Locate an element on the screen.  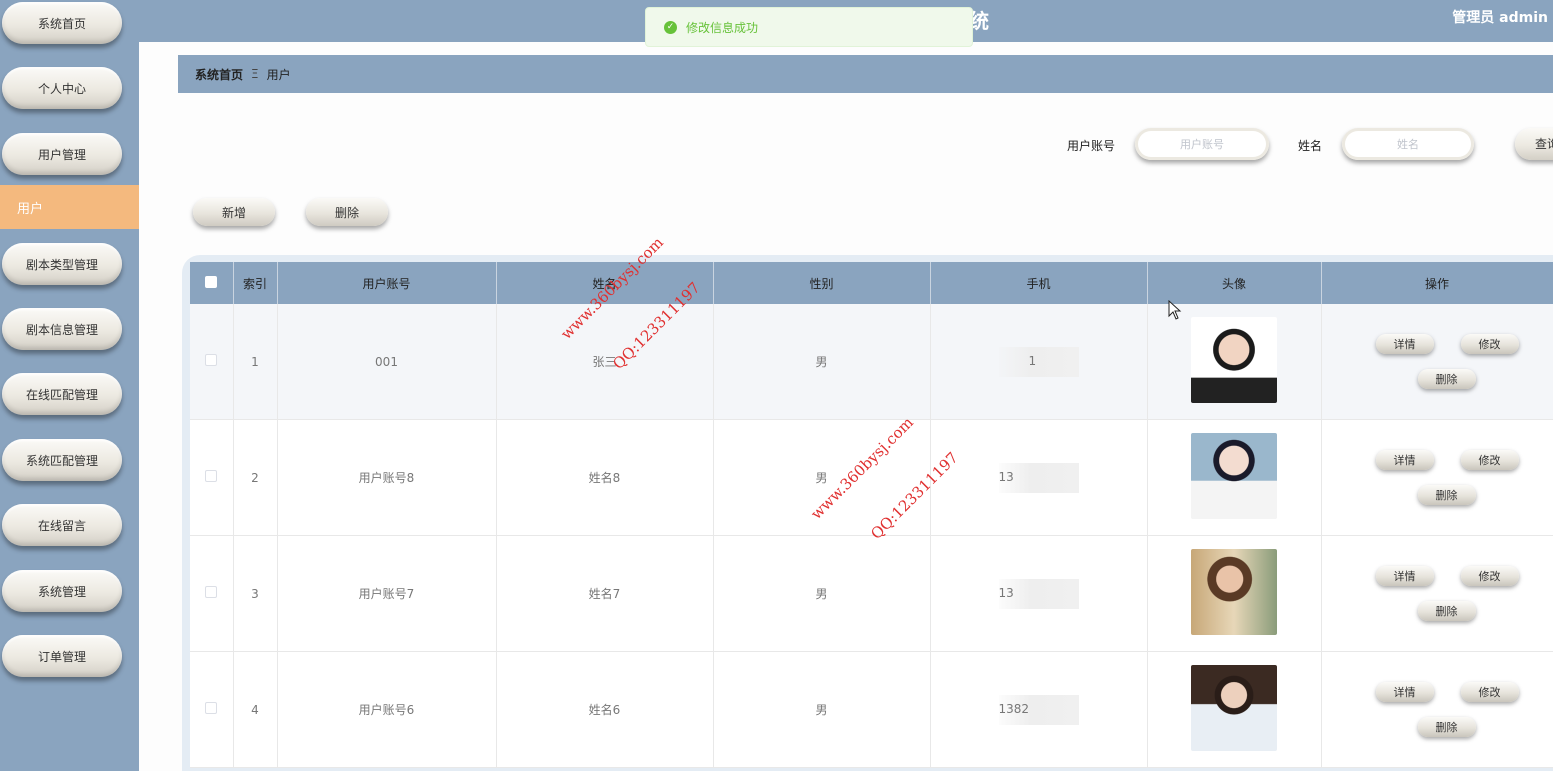
table-row: 3 用户账号7 姓名7 男 13 详情 修改 删除 is located at coordinates (871, 593).